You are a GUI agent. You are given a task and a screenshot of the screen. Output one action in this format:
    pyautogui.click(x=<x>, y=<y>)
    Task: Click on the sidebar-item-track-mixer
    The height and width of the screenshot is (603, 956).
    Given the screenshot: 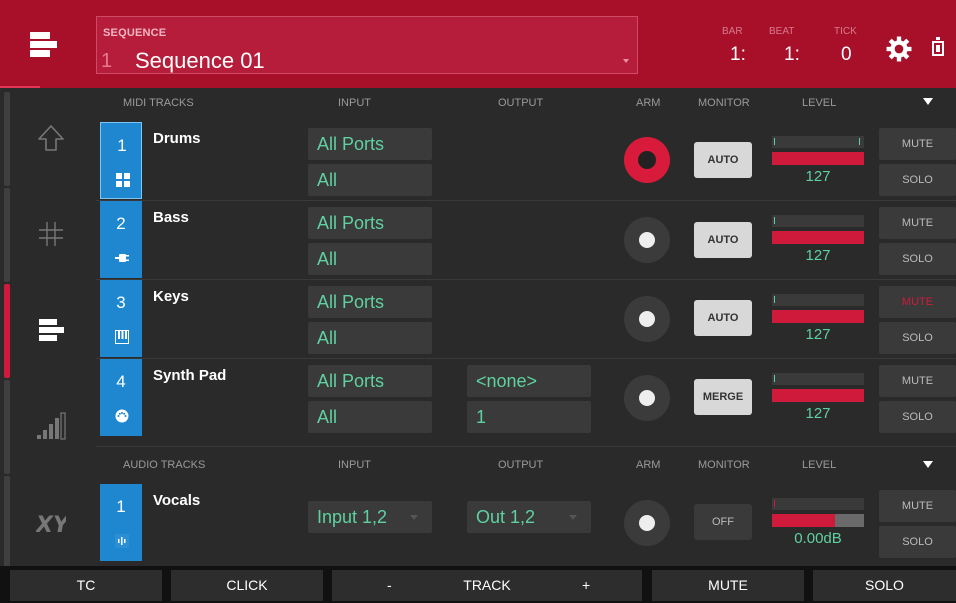 What is the action you would take?
    pyautogui.click(x=48, y=331)
    